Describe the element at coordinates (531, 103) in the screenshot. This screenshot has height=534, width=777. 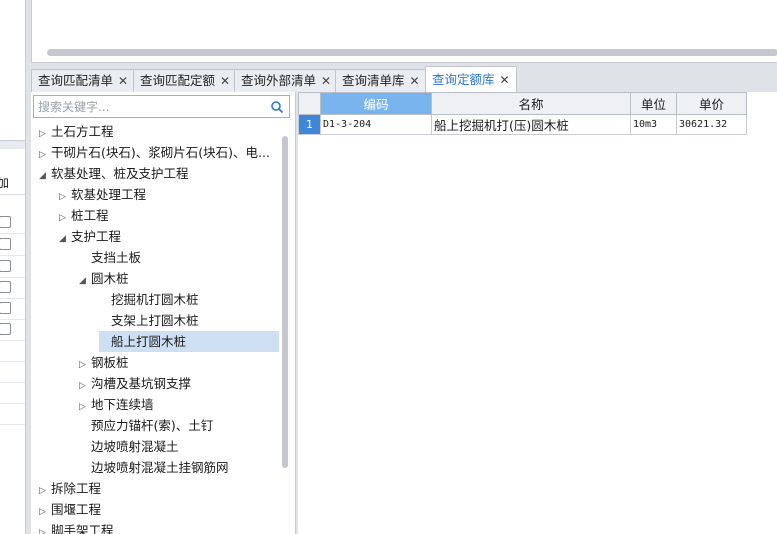
I see `column-header-name: 名称` at that location.